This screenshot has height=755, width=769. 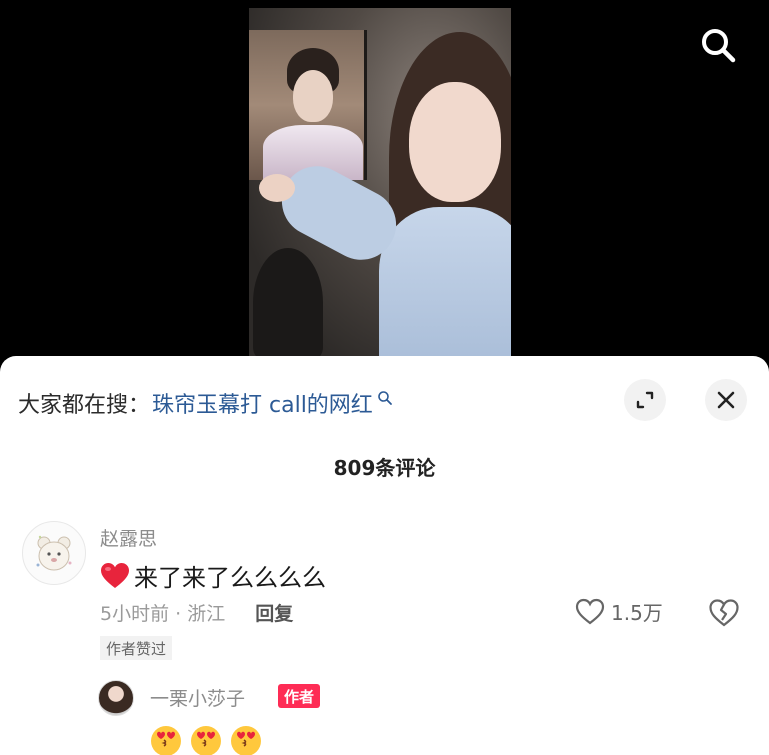 I want to click on avatar, so click(x=54, y=553).